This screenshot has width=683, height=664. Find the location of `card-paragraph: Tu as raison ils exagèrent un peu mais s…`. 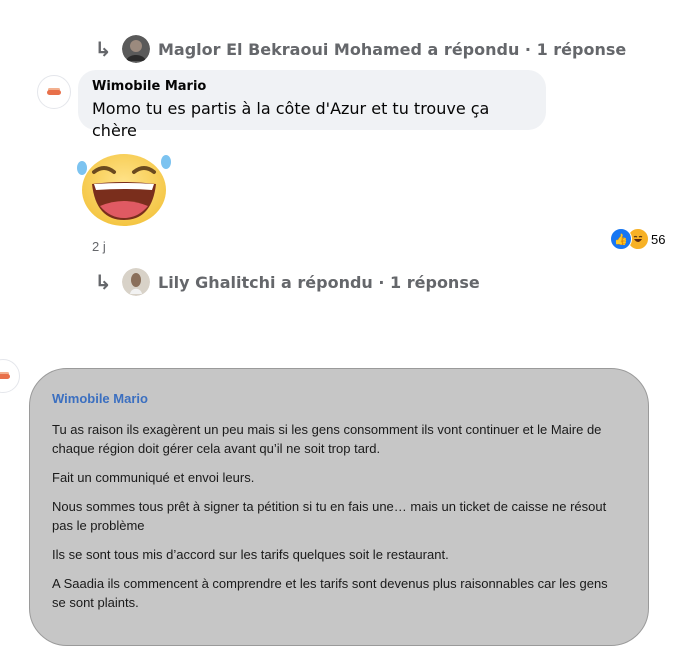

card-paragraph: Tu as raison ils exagèrent un peu mais s… is located at coordinates (327, 439).